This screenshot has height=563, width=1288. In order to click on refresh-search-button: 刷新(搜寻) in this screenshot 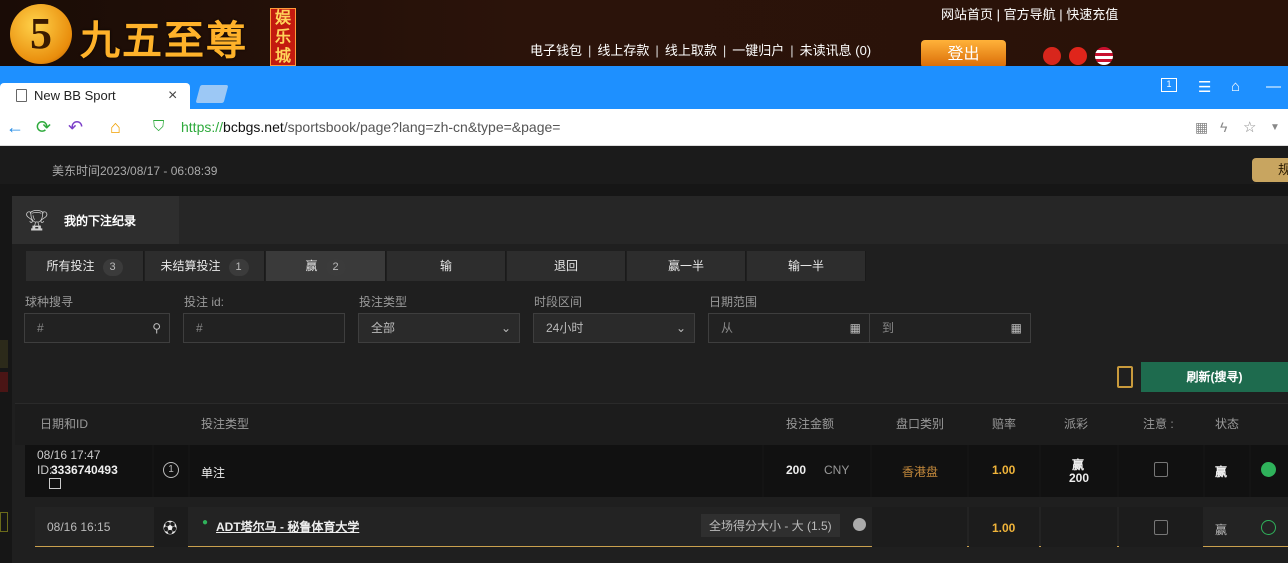, I will do `click(1214, 377)`.